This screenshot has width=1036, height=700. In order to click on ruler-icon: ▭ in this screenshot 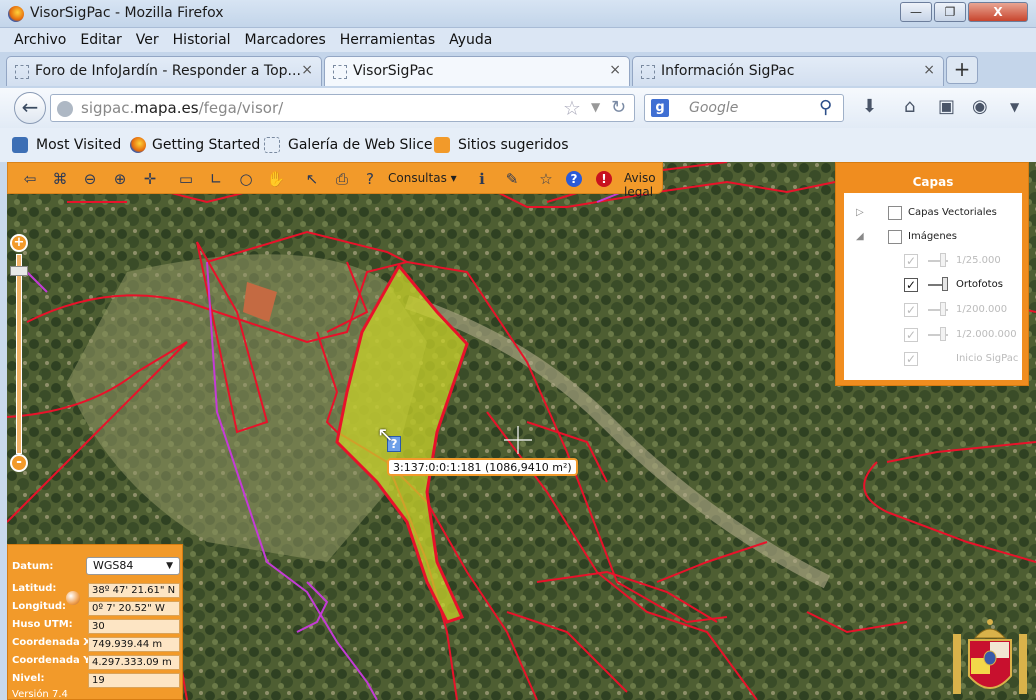, I will do `click(186, 179)`.